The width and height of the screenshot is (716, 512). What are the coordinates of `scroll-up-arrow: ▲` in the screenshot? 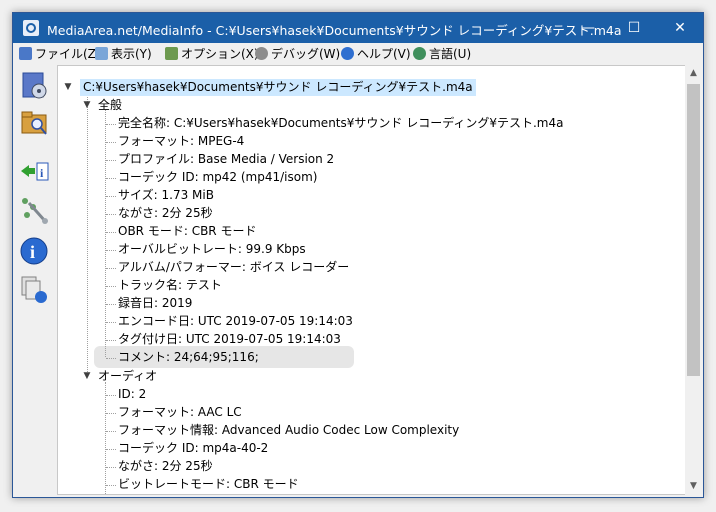 It's located at (693, 73).